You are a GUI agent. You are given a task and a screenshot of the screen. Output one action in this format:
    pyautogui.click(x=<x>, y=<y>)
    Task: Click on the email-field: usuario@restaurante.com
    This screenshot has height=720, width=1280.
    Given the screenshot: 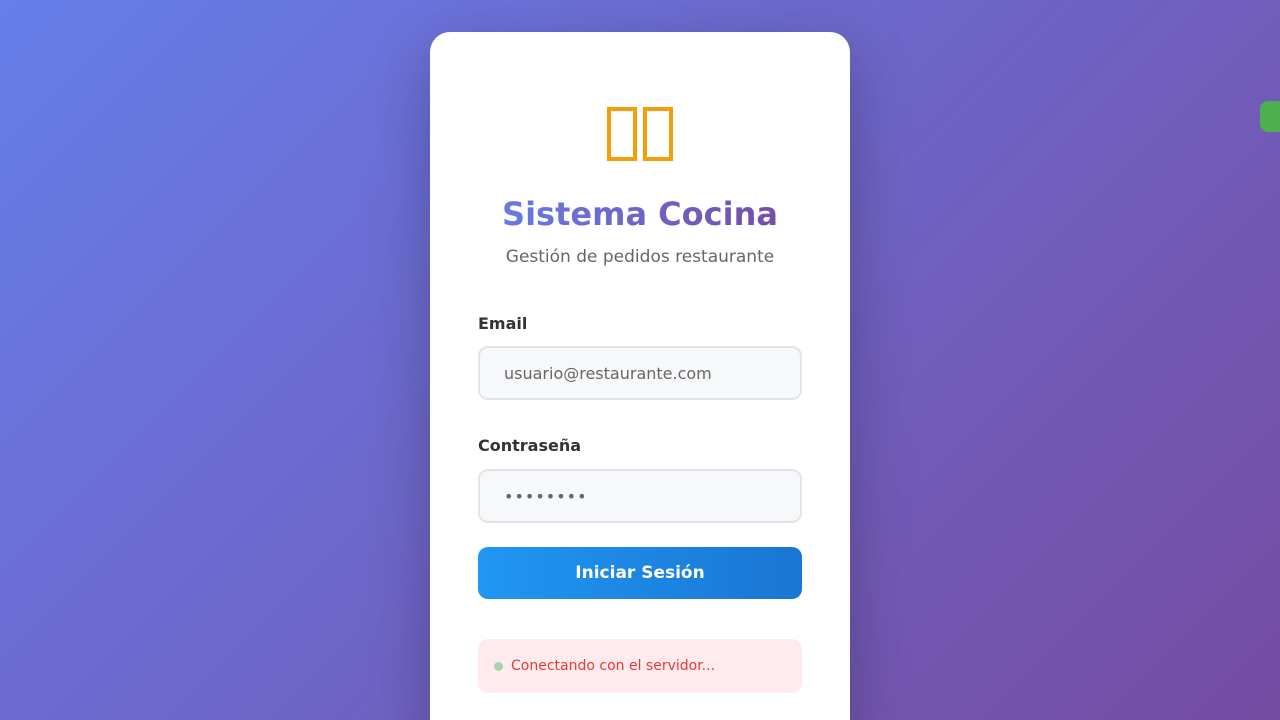 What is the action you would take?
    pyautogui.click(x=640, y=373)
    